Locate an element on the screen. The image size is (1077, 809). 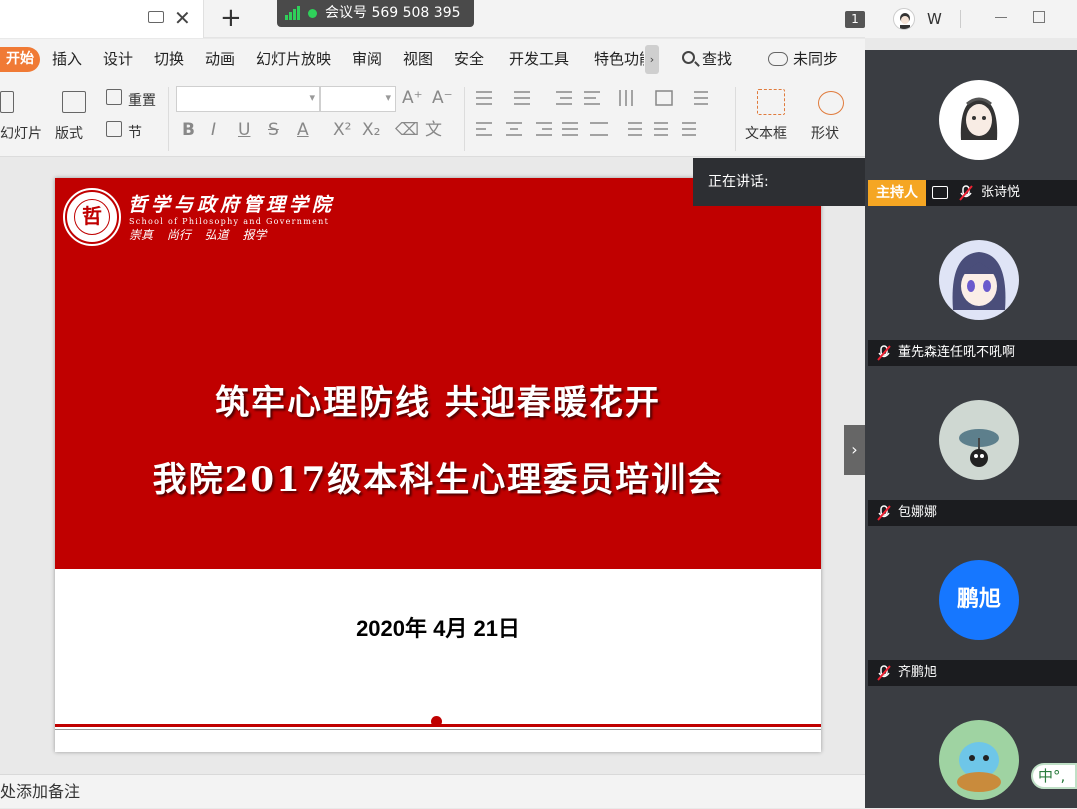
ime-indicator: 中°, is located at coordinates (1054, 776).